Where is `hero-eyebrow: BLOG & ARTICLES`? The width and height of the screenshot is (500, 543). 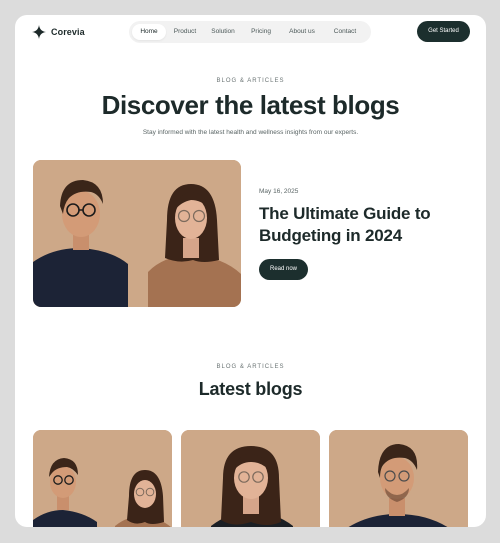
hero-eyebrow: BLOG & ARTICLES is located at coordinates (250, 81).